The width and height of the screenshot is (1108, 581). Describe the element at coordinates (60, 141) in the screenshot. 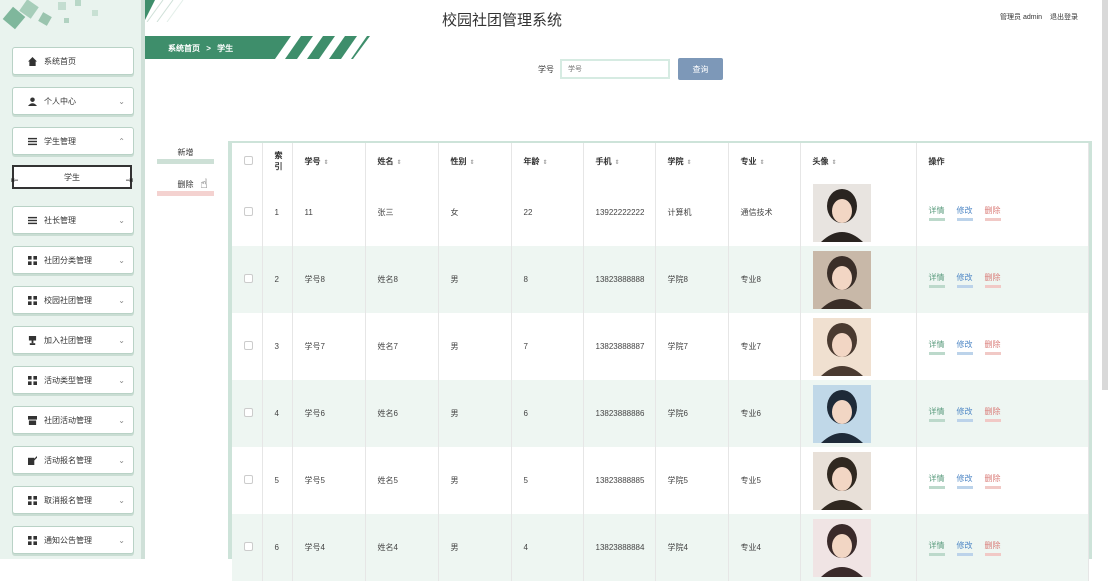

I see `sidebar-item-label: 学生管理` at that location.